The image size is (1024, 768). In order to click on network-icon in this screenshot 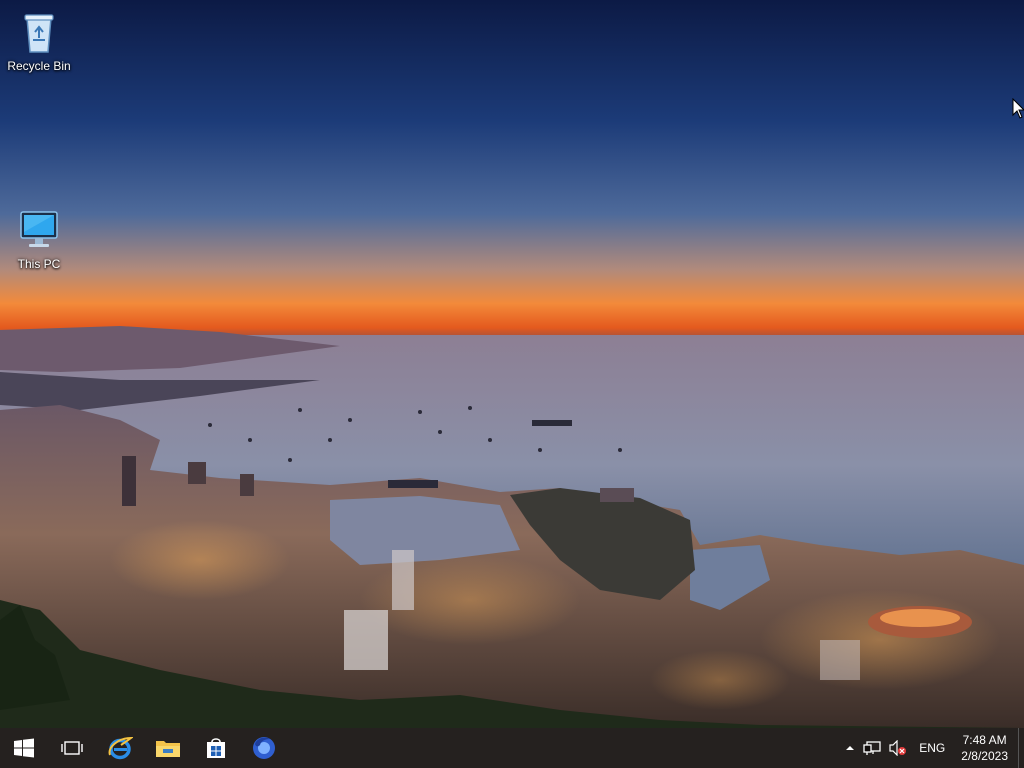, I will do `click(872, 748)`.